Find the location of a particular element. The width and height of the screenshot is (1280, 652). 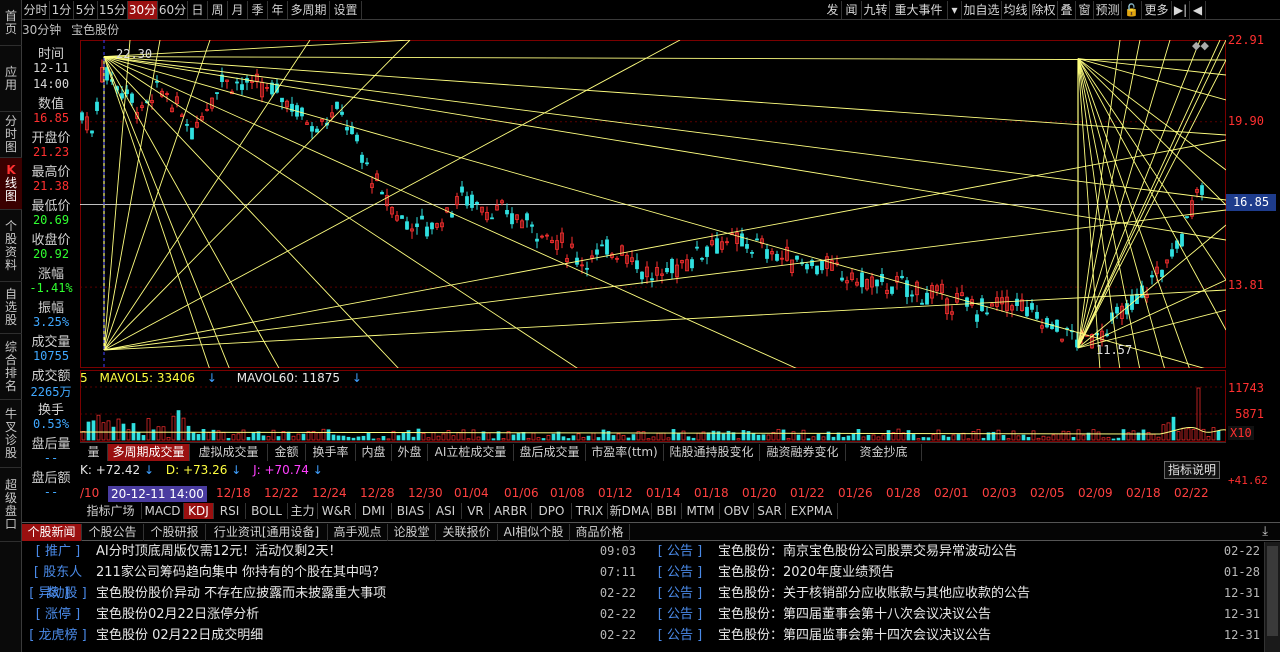

nav-item-stock-profile: 个股资料 is located at coordinates (11, 246).